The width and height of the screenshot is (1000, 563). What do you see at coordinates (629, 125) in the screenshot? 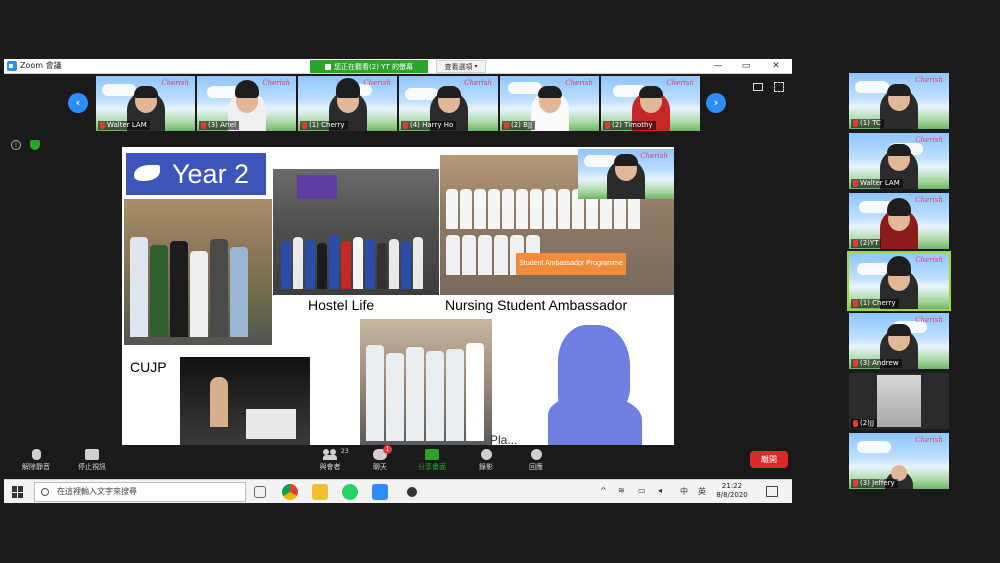
I see `participant-nameplate: (2) Timothy` at bounding box center [629, 125].